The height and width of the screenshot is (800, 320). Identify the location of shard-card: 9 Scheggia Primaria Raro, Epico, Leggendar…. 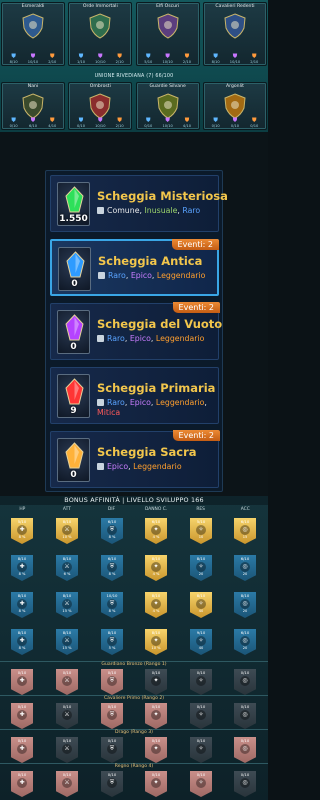
(134, 395).